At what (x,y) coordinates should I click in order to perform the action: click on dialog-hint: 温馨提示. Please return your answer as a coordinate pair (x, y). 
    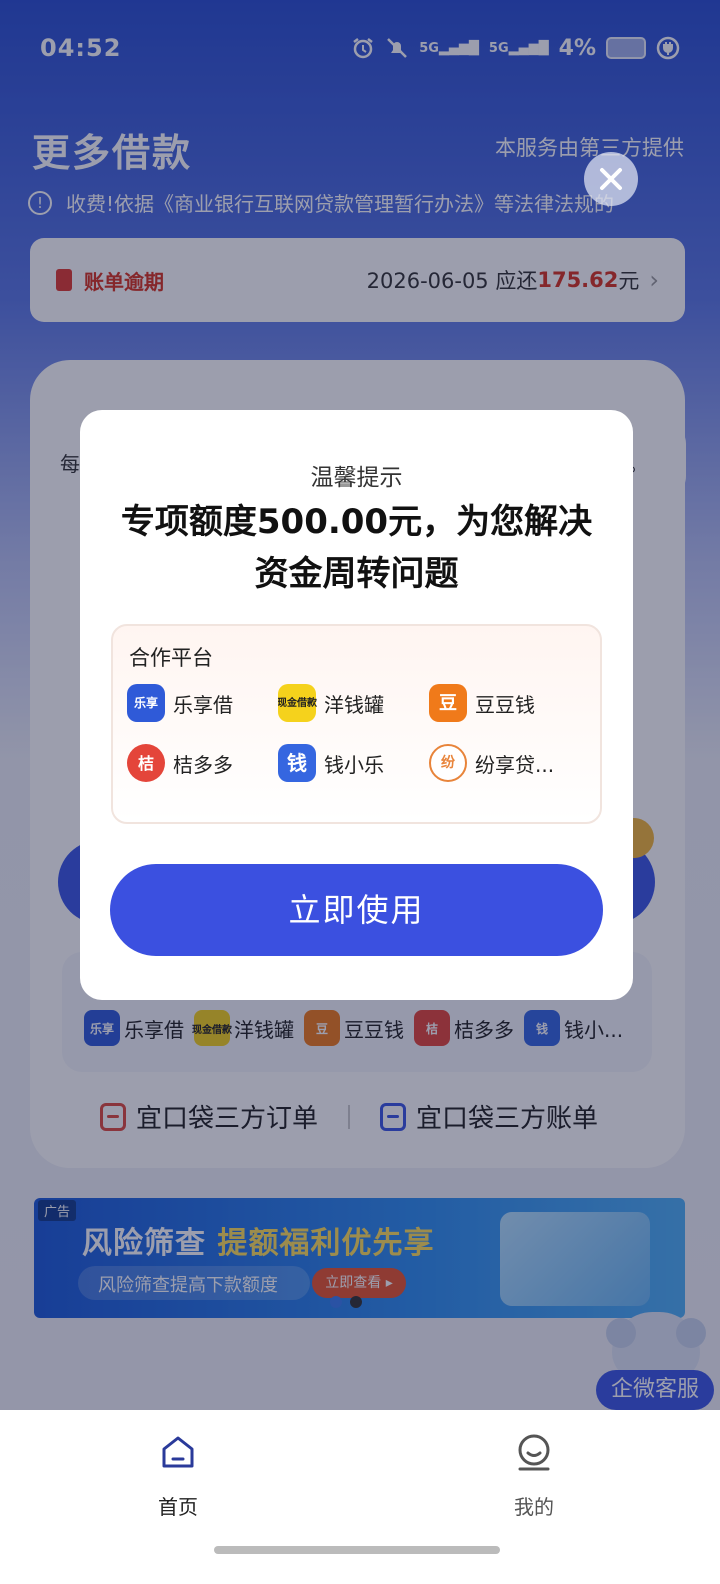
    Looking at the image, I should click on (356, 478).